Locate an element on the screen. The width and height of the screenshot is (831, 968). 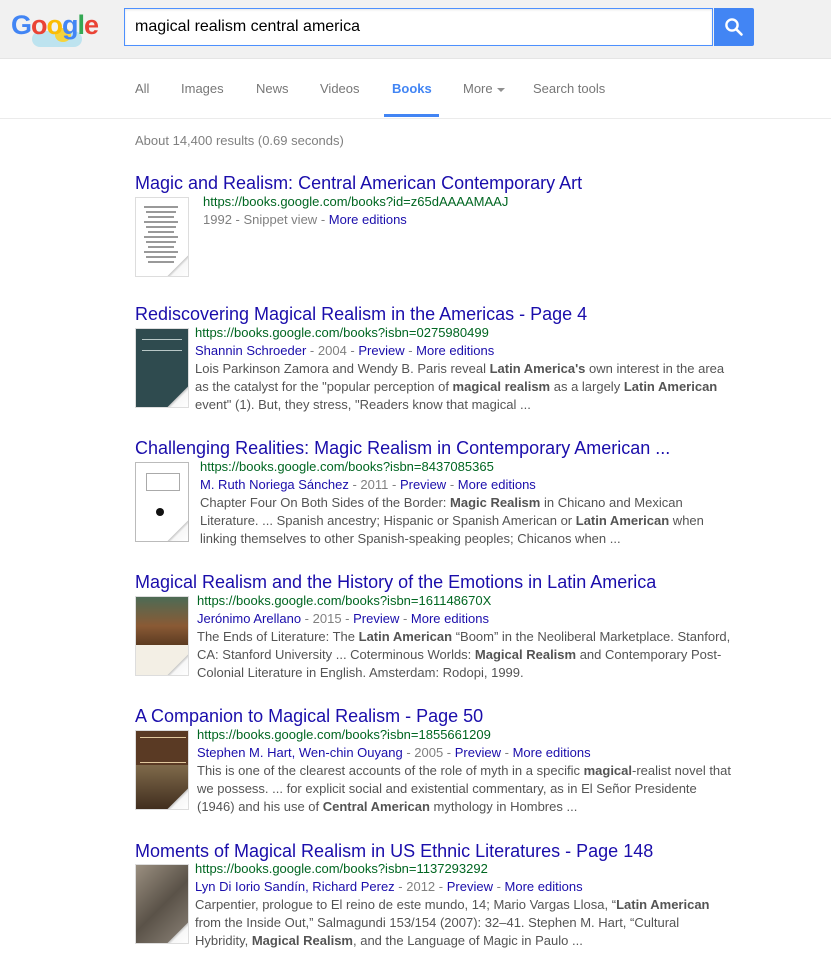
logo-letter: o is located at coordinates (54, 25).